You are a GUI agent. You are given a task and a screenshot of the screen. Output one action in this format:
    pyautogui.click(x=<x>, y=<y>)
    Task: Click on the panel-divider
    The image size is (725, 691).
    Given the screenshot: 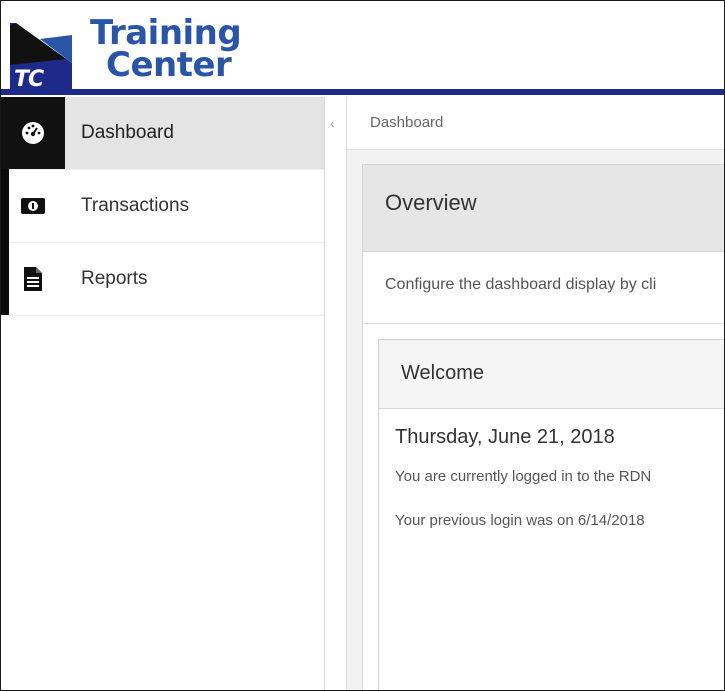 What is the action you would take?
    pyautogui.click(x=543, y=323)
    